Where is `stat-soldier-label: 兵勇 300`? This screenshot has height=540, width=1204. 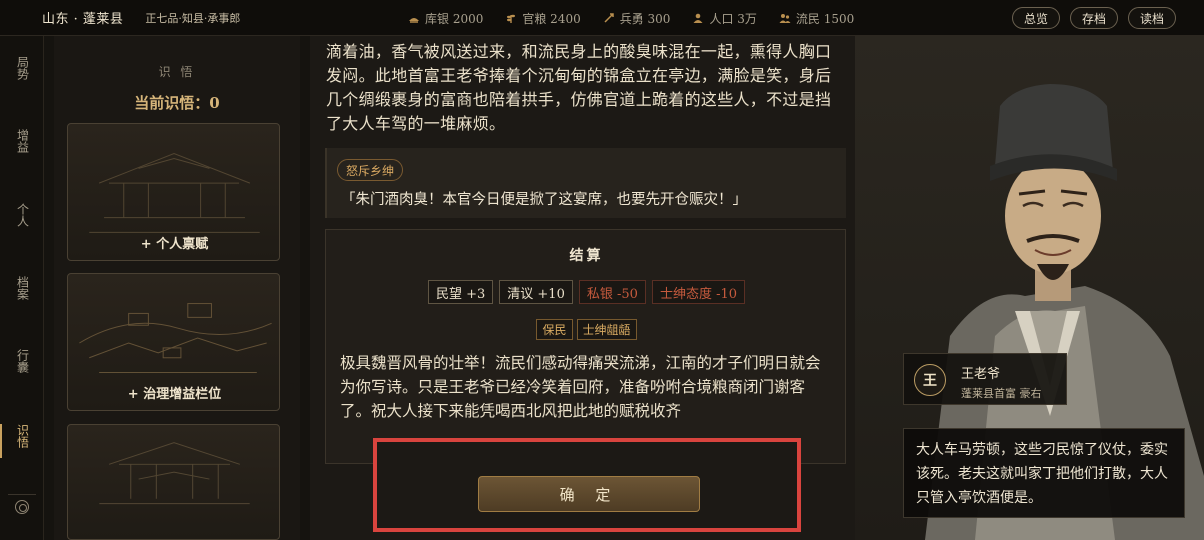
stat-soldier-label: 兵勇 300 is located at coordinates (645, 18).